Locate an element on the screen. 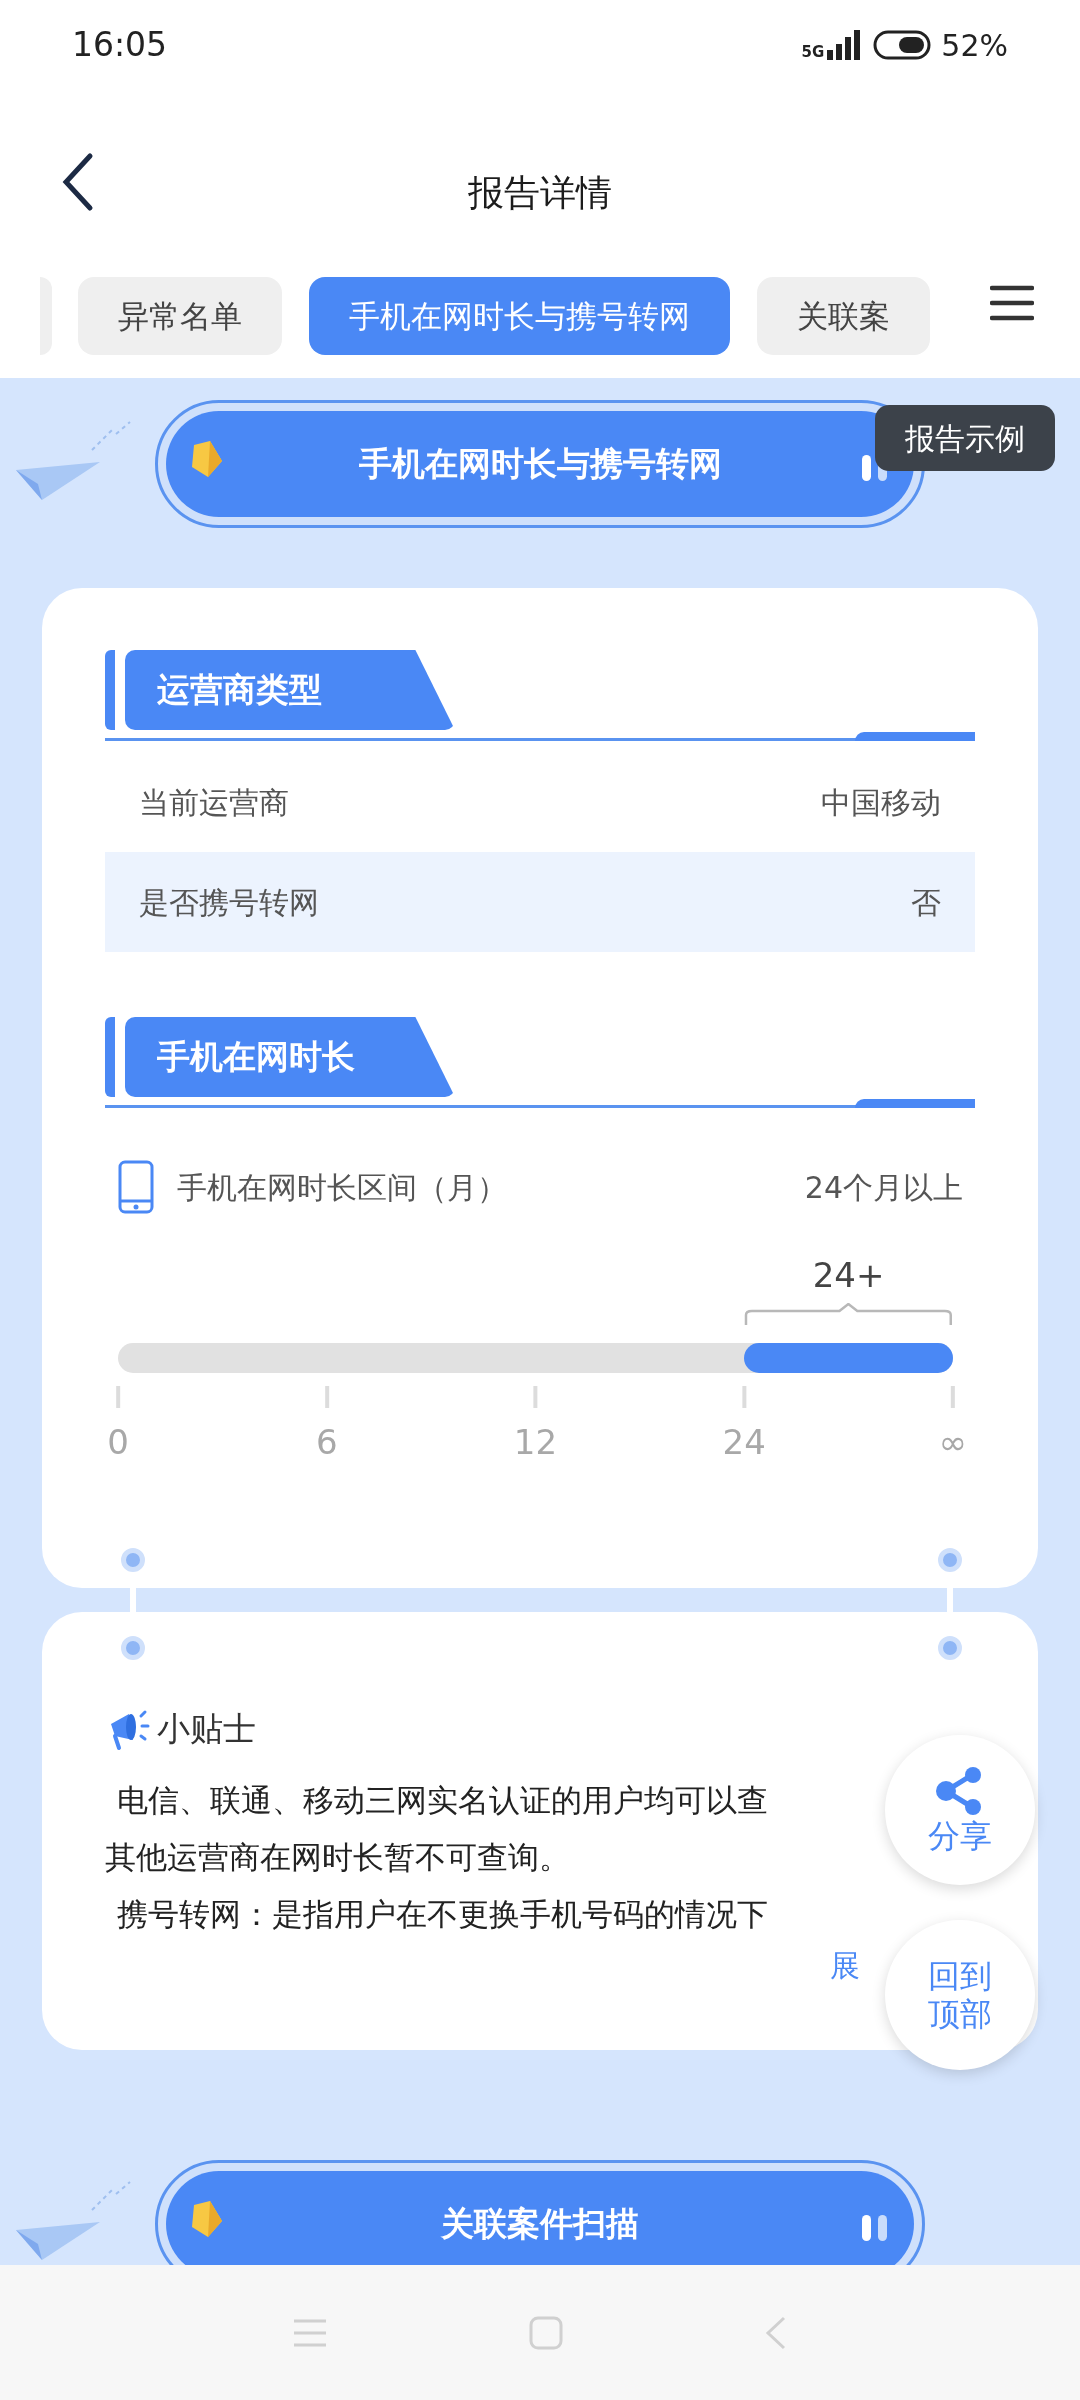 The image size is (1080, 2400). tip-line: 携号转网：是指用户在不更换手机号码的情况下 is located at coordinates (442, 1914).